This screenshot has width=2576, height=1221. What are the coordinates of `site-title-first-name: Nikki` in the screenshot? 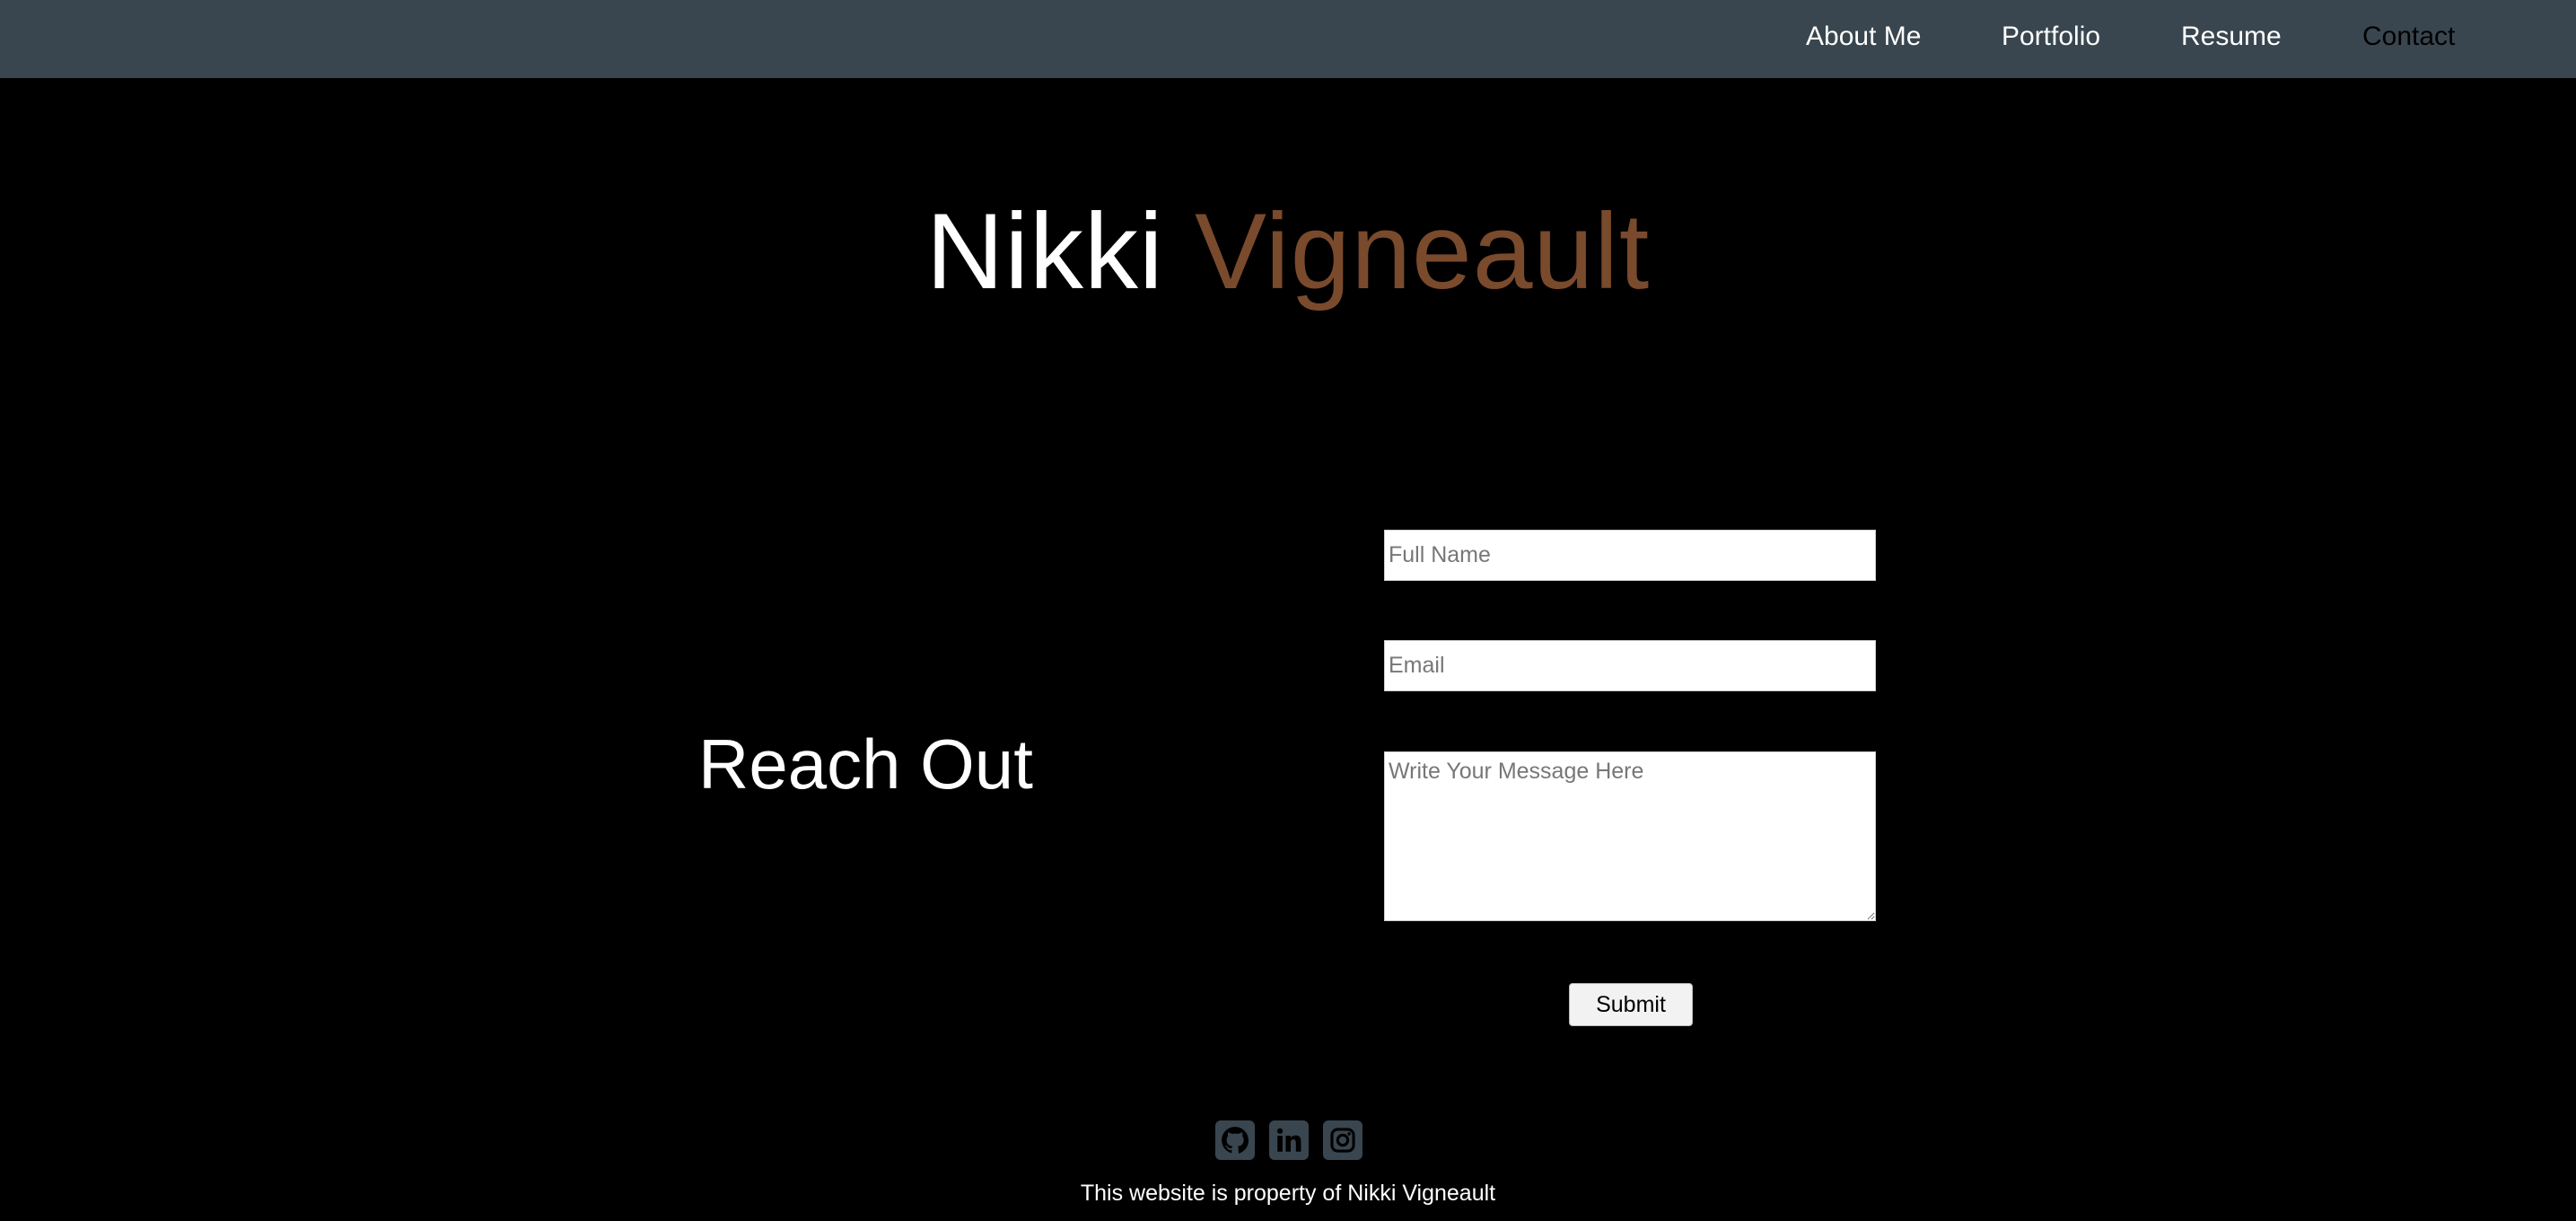 It's located at (1044, 252).